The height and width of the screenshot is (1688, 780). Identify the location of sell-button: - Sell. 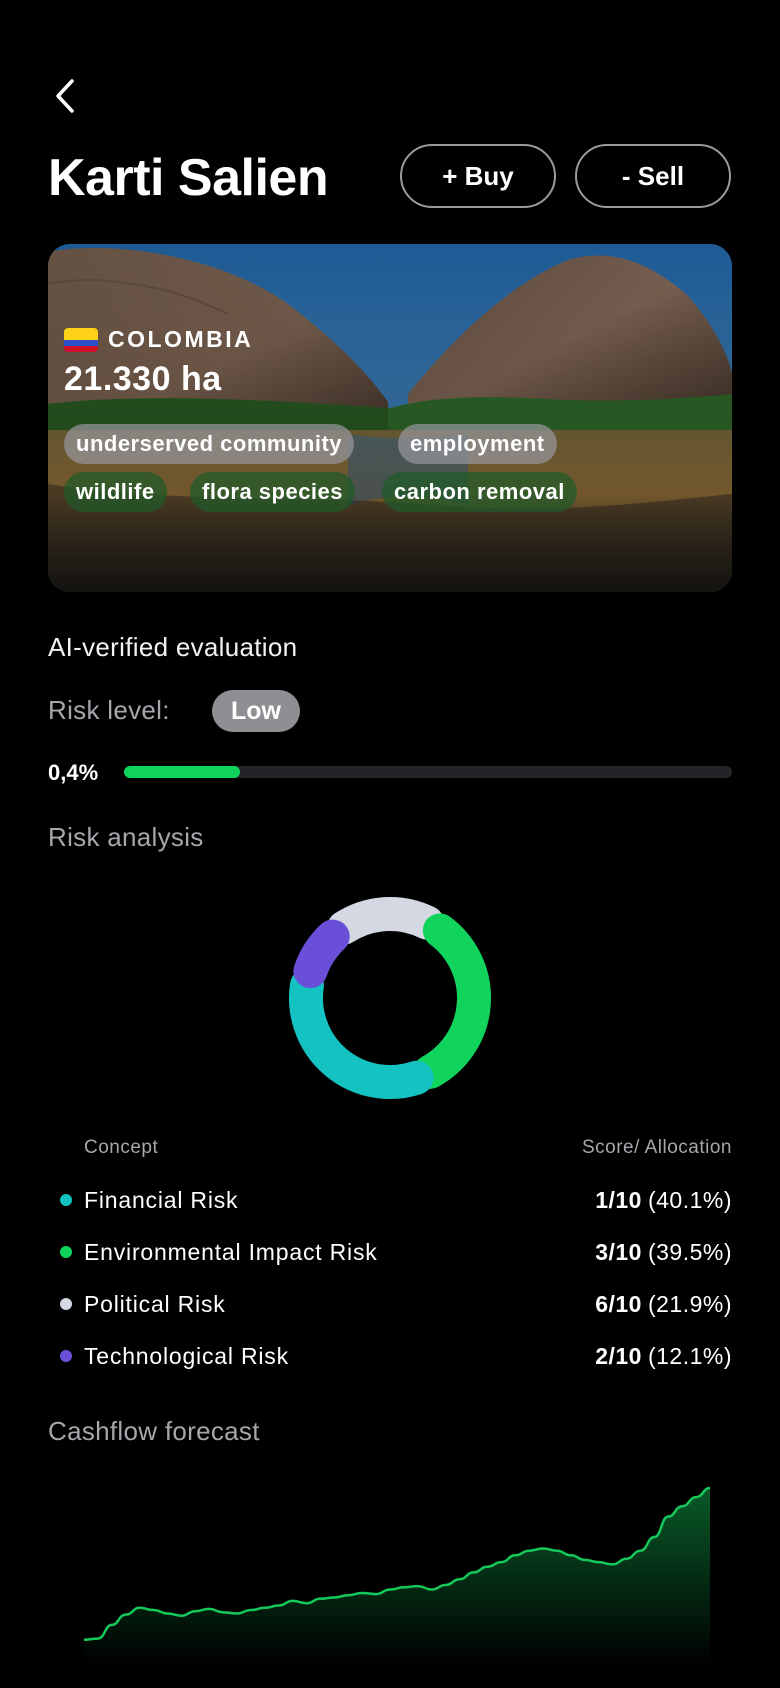
(653, 176).